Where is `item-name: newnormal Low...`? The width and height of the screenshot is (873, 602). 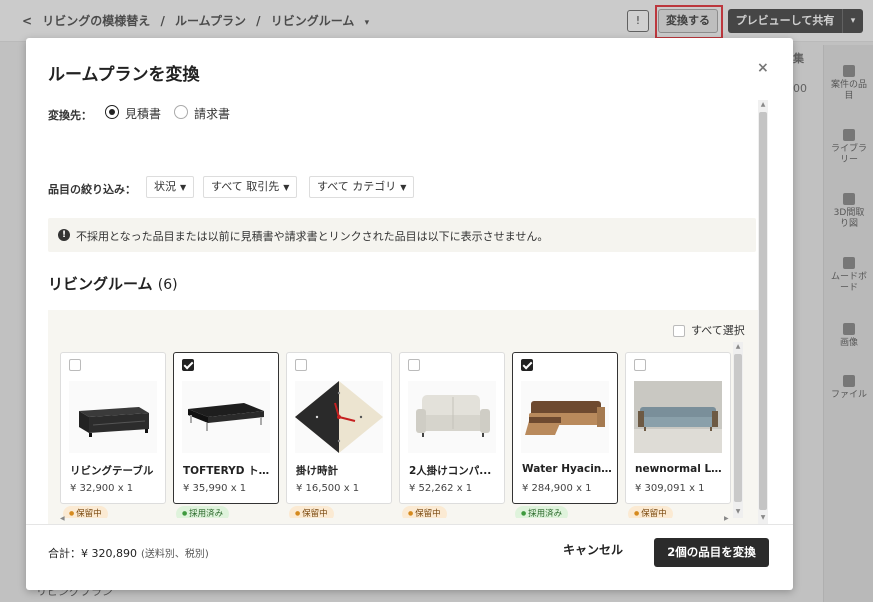
item-name: newnormal Low... is located at coordinates (681, 469).